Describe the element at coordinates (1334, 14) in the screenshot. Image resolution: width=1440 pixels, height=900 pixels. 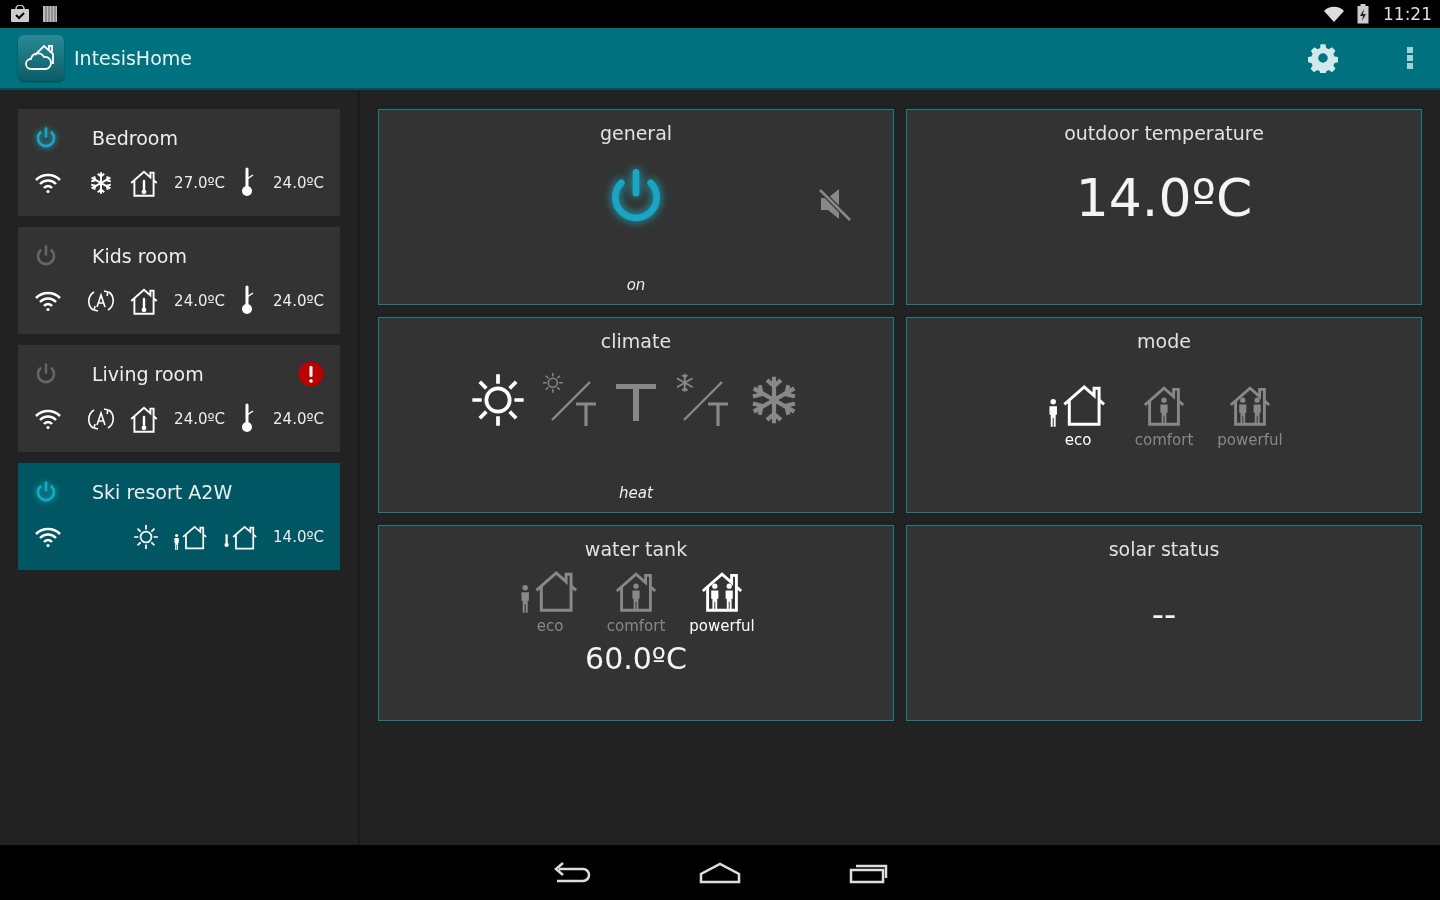
I see `wifi-signal-icon` at that location.